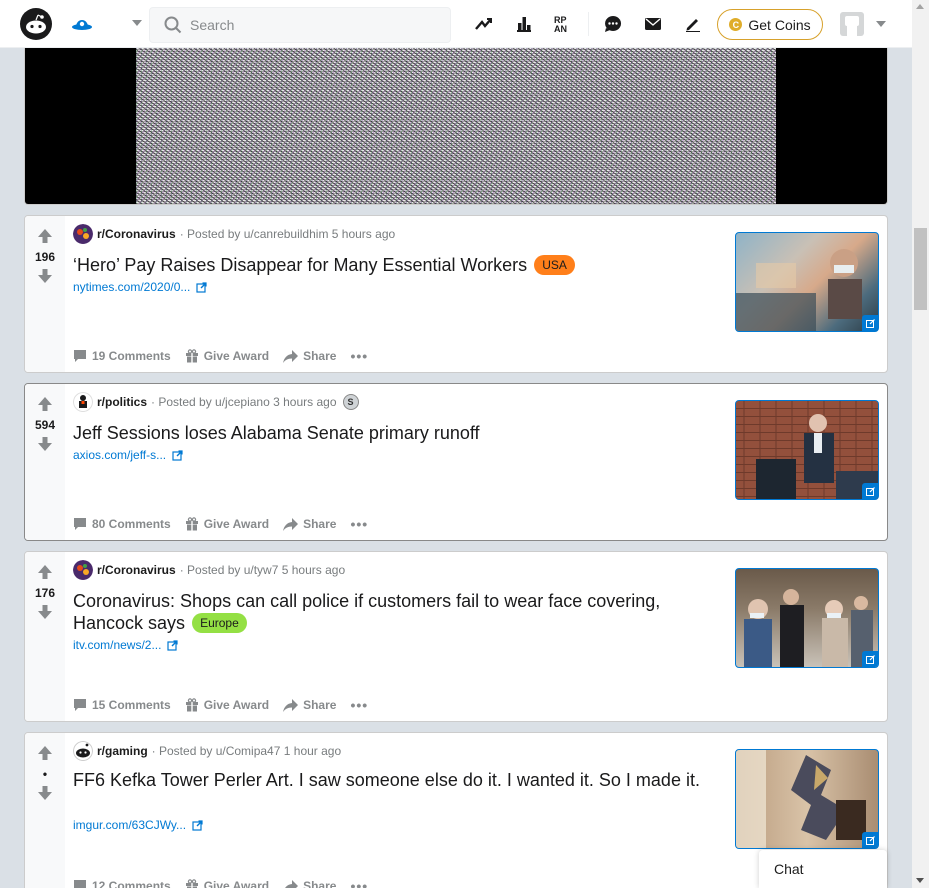 Image resolution: width=929 pixels, height=888 pixels. What do you see at coordinates (291, 883) in the screenshot?
I see `share-icon` at bounding box center [291, 883].